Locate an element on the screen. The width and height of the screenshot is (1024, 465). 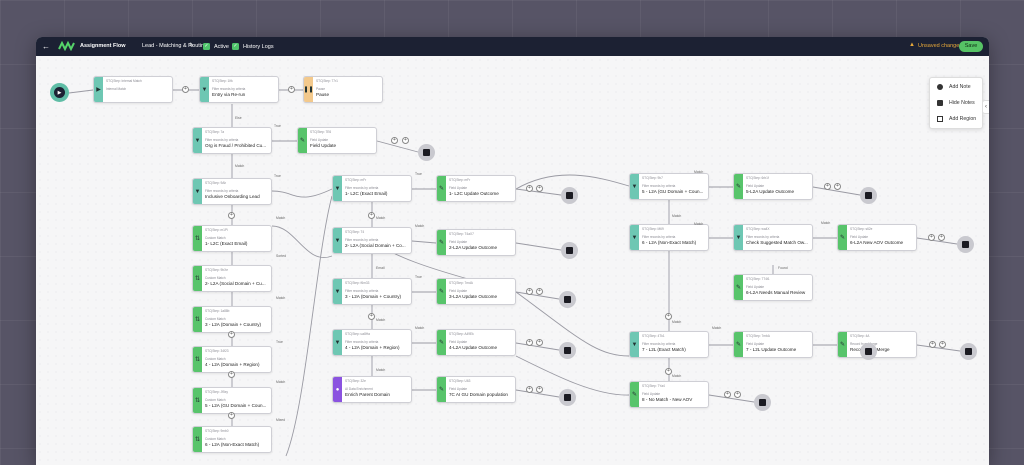
history-logs-label: History Logs is located at coordinates (258, 46).